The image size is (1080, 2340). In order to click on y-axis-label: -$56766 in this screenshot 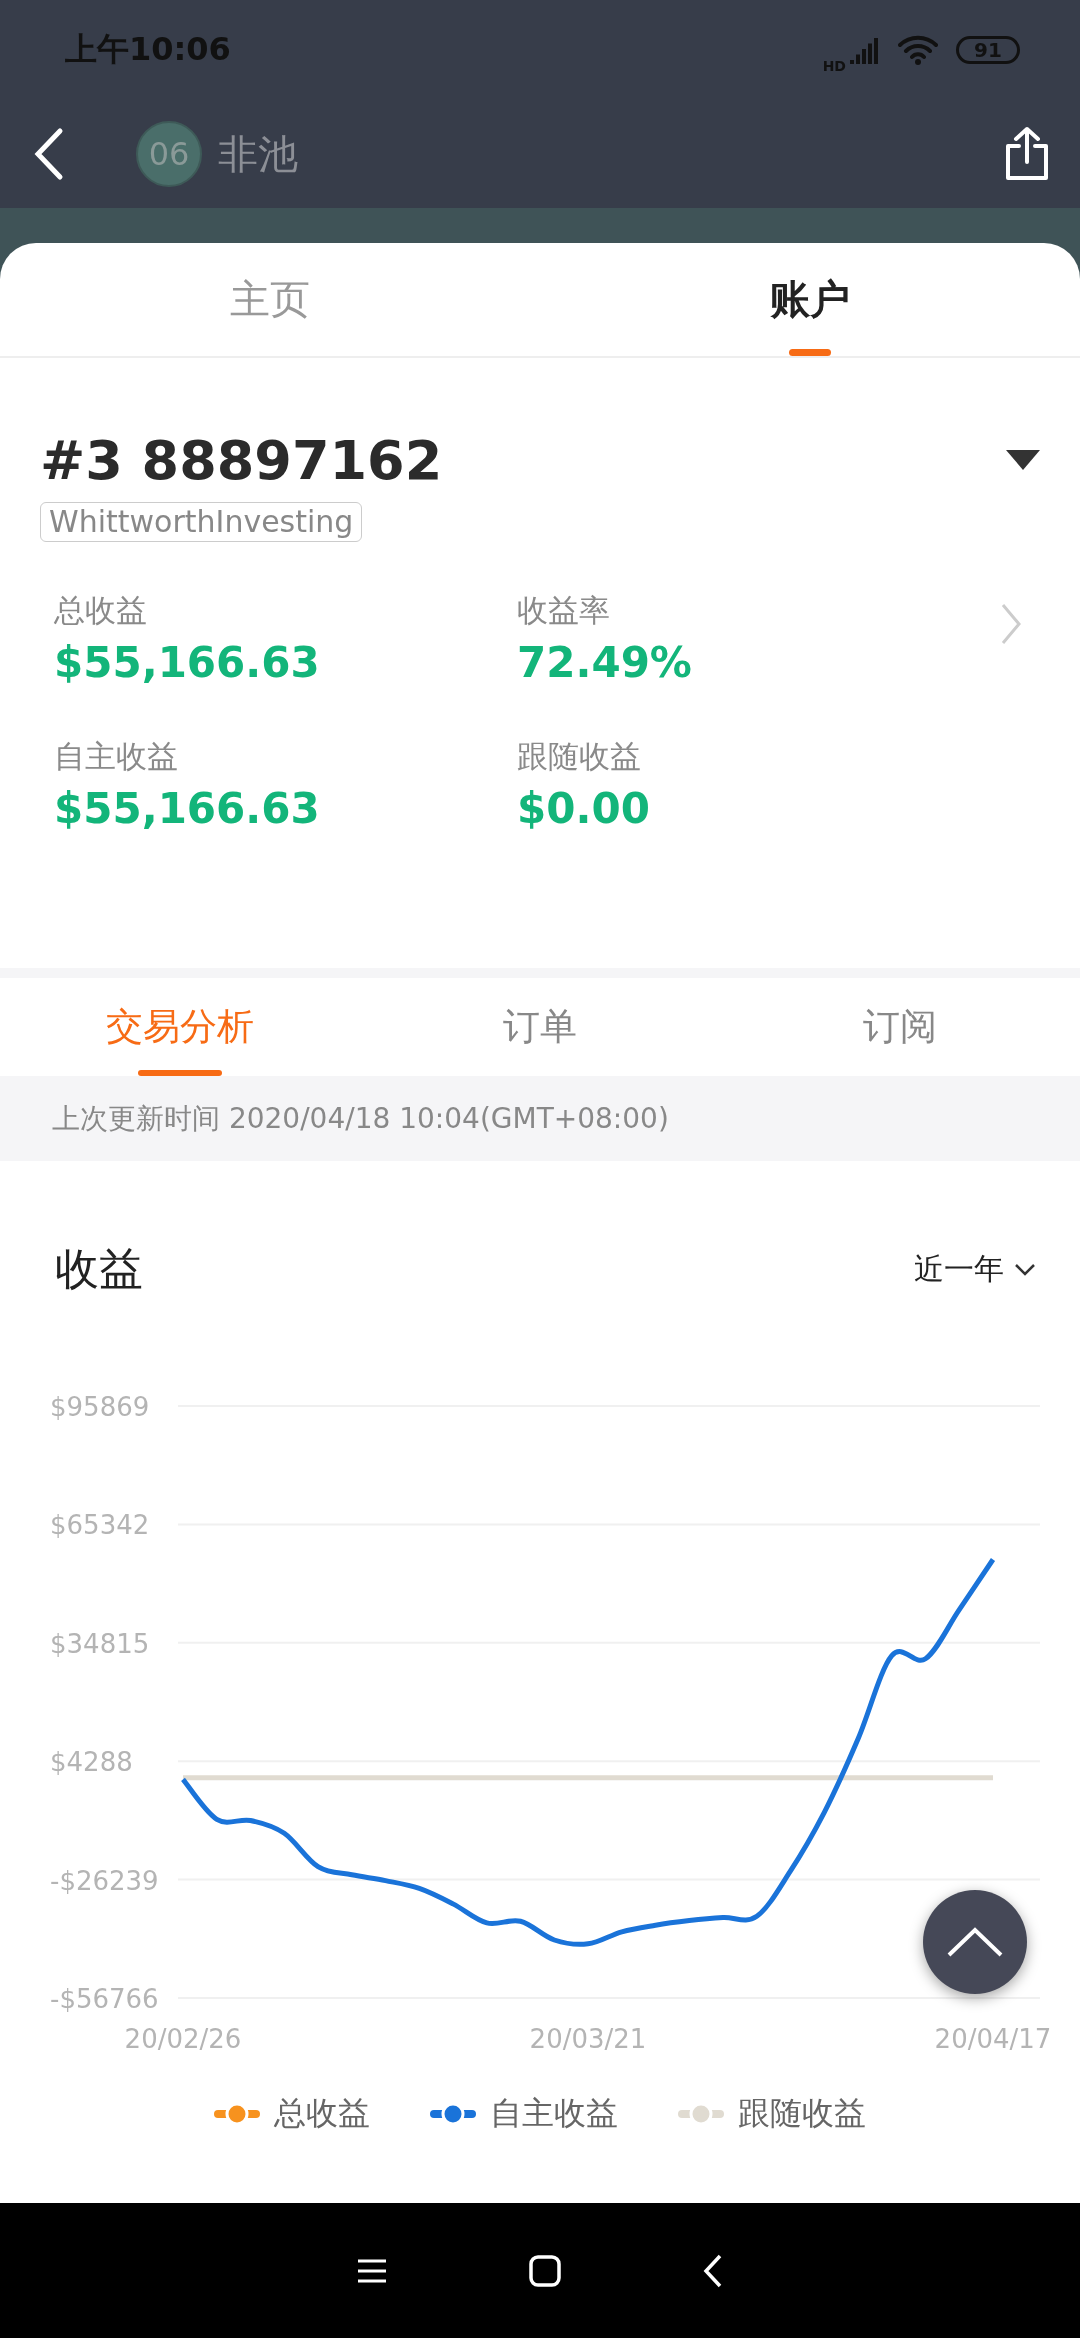, I will do `click(104, 1999)`.